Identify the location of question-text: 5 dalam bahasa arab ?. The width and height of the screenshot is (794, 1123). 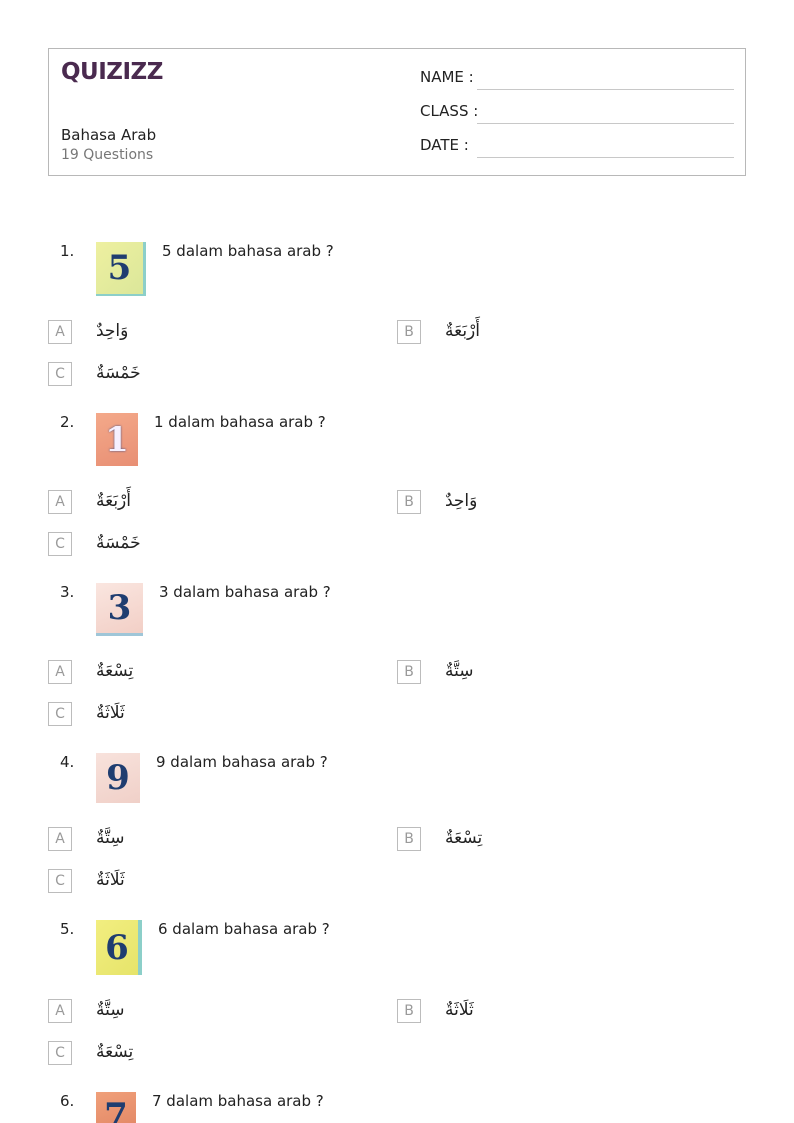
(248, 251).